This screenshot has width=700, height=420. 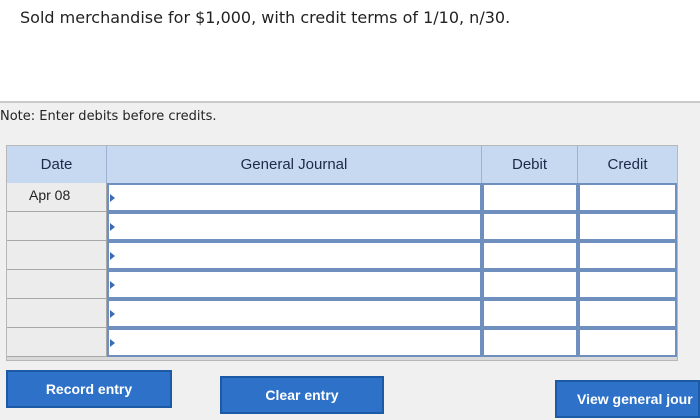 What do you see at coordinates (294, 164) in the screenshot?
I see `account-header: General Journal` at bounding box center [294, 164].